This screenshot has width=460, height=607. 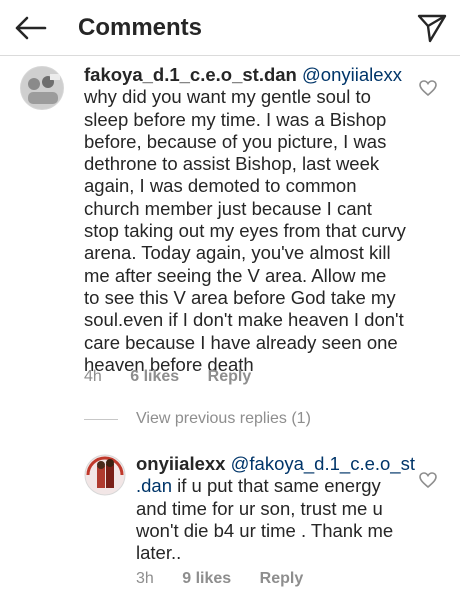 I want to click on comment-line: church member just because I cant, so click(x=228, y=208).